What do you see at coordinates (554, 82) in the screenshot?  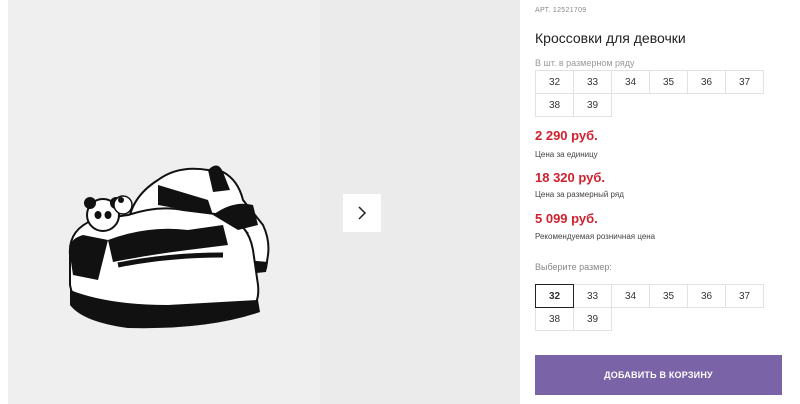 I see `pack-size-cell: 32` at bounding box center [554, 82].